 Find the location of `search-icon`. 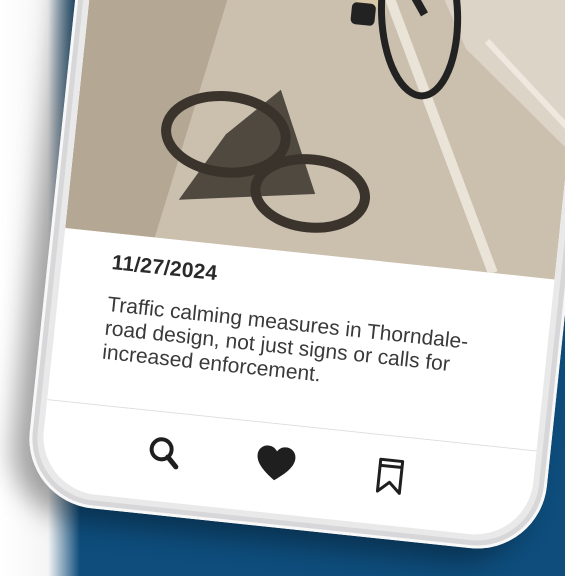

search-icon is located at coordinates (164, 453).